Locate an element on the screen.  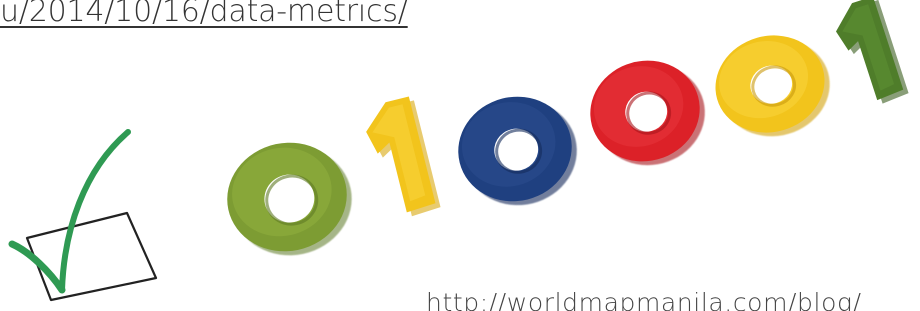
digit-zero-red is located at coordinates (647, 113).